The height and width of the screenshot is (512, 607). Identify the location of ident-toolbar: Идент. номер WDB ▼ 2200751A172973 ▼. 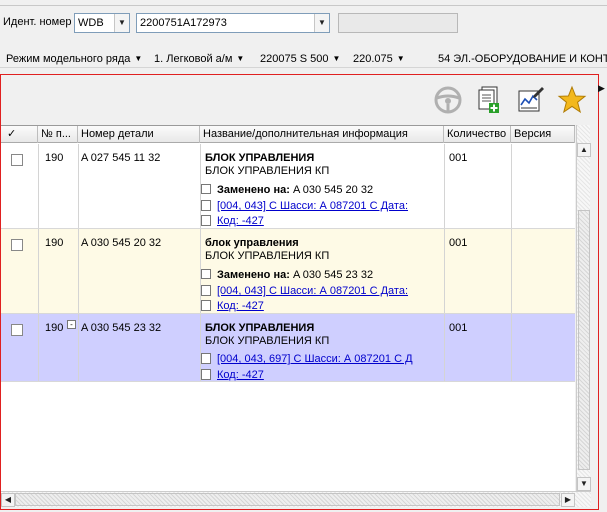
(303, 23).